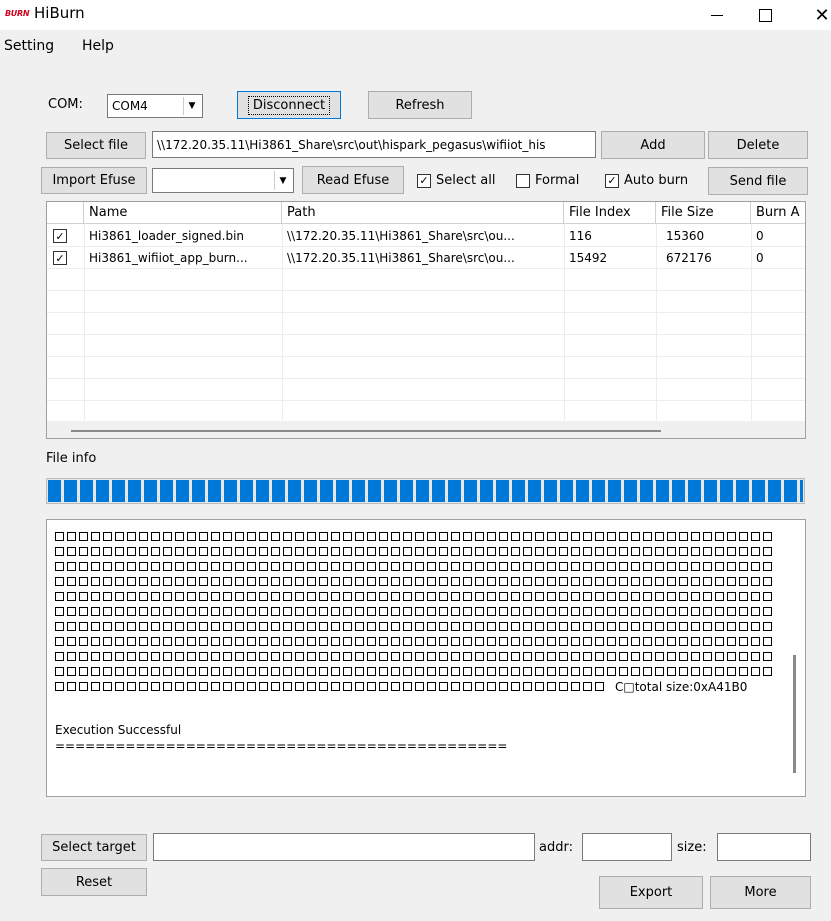  I want to click on disconnect-button: Disconnect, so click(289, 105).